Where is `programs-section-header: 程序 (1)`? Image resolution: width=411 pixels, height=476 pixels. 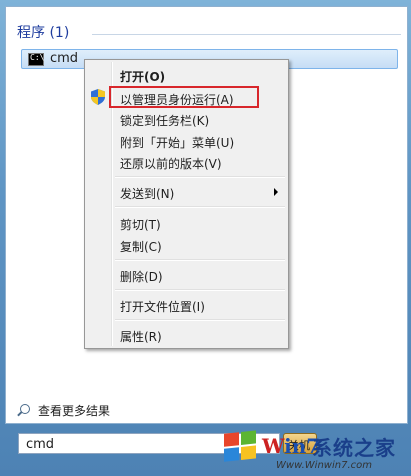 programs-section-header: 程序 (1) is located at coordinates (43, 33).